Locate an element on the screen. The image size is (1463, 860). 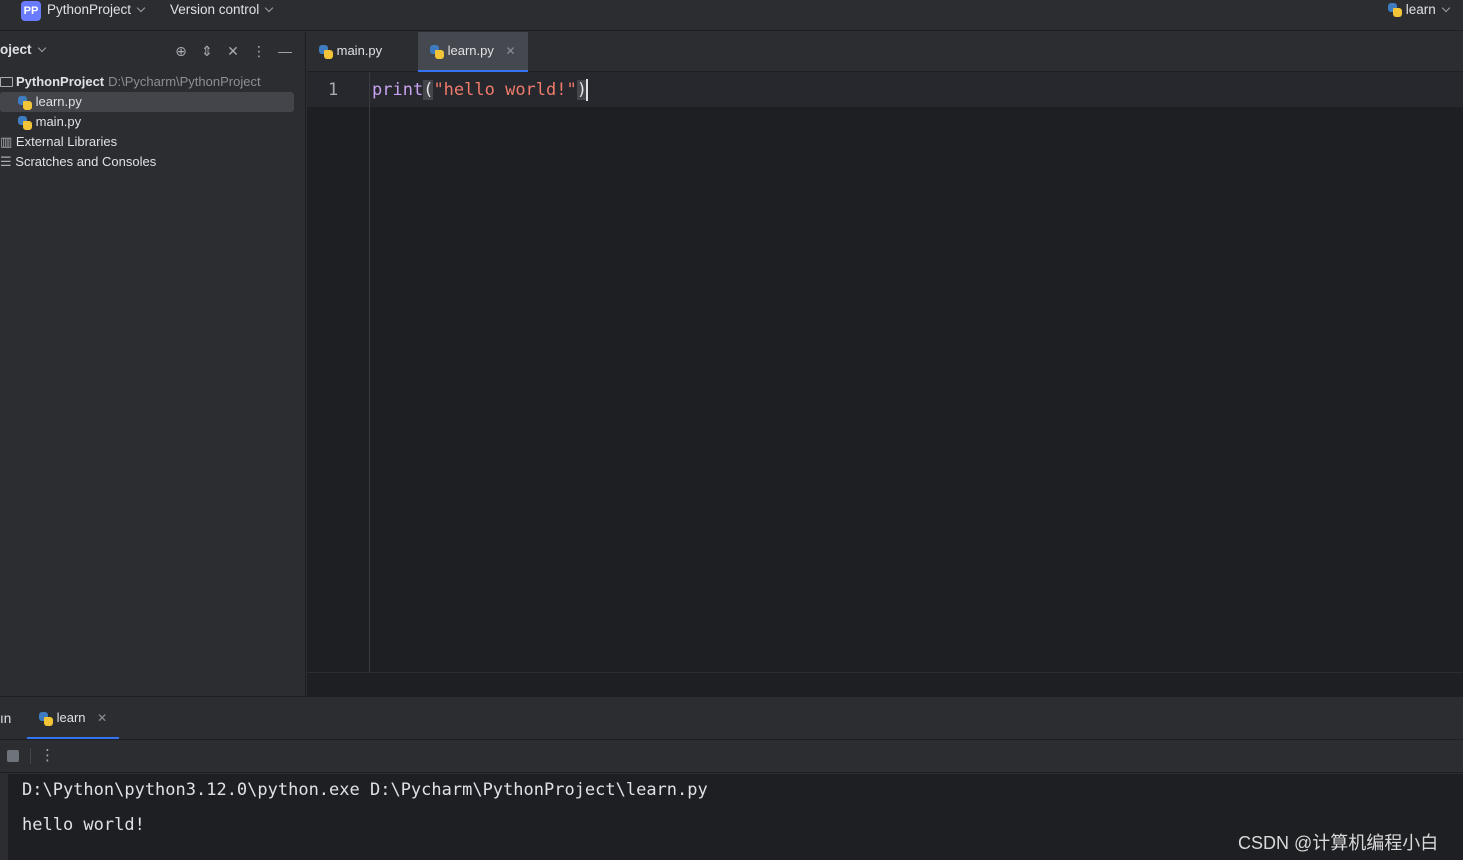
tree-external-libraries: ▥ External Libraries is located at coordinates (147, 142).